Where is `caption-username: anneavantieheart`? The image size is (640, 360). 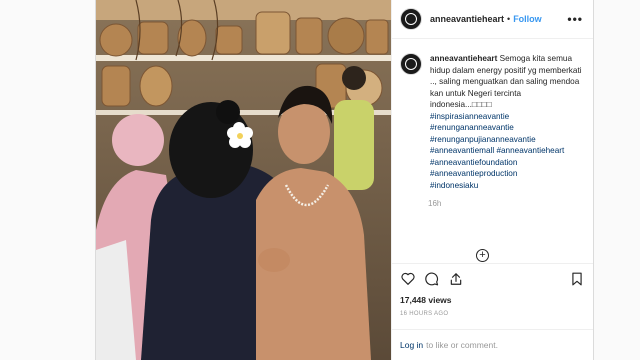
caption-username: anneavantieheart is located at coordinates (463, 58).